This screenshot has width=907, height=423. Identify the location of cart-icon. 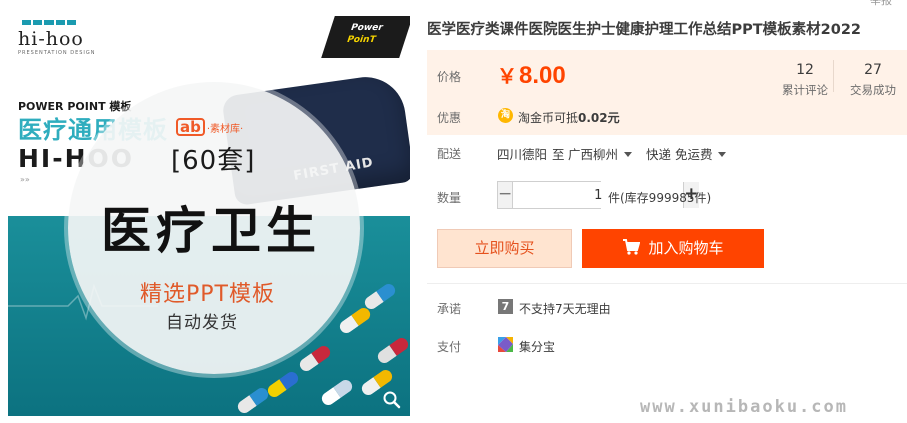
(632, 247).